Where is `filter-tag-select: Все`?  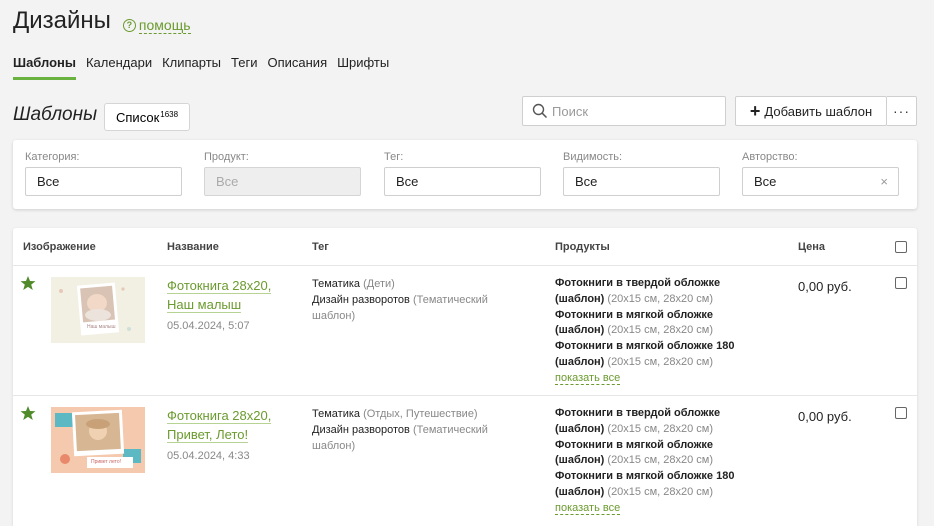
filter-tag-select: Все is located at coordinates (462, 181).